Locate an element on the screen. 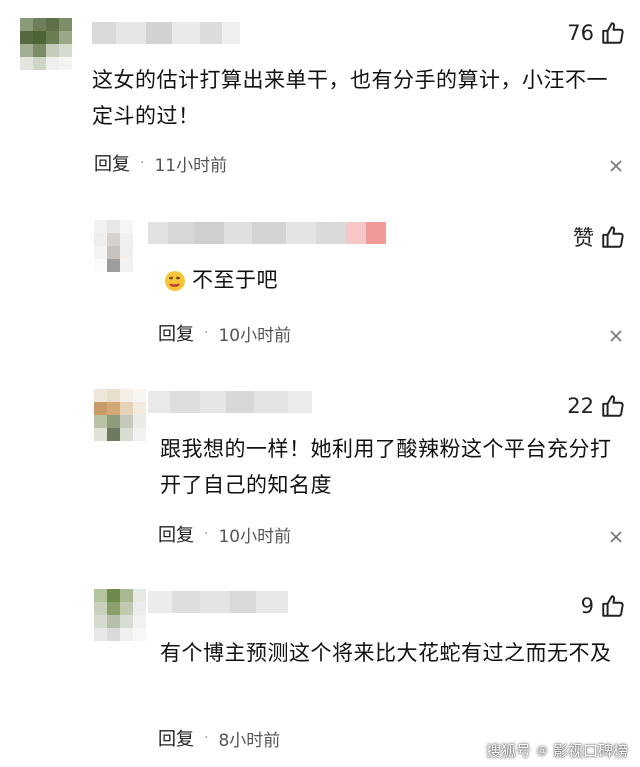  face-emoji-icon is located at coordinates (175, 281).